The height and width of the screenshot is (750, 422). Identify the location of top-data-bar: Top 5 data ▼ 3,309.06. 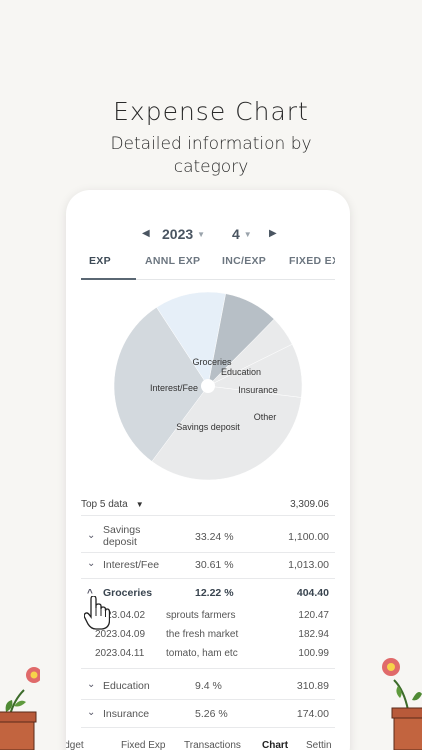
(208, 505).